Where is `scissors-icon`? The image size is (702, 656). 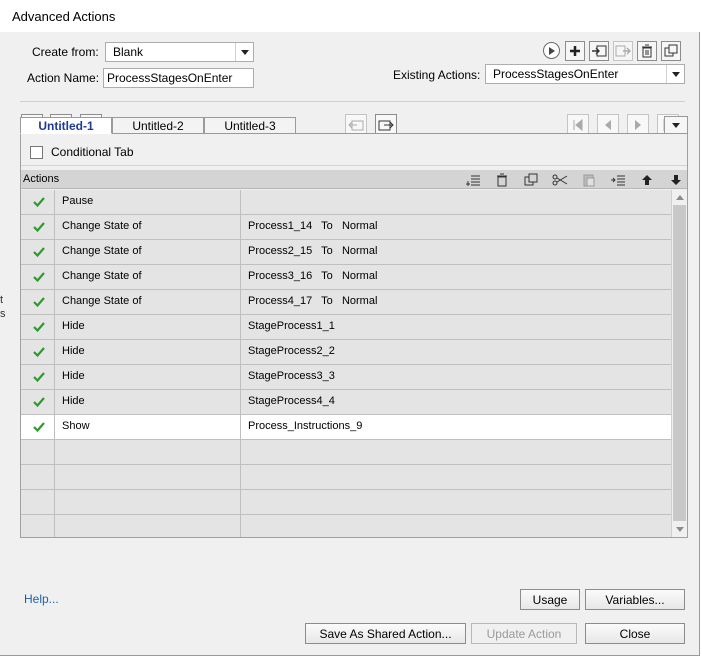
scissors-icon is located at coordinates (560, 179).